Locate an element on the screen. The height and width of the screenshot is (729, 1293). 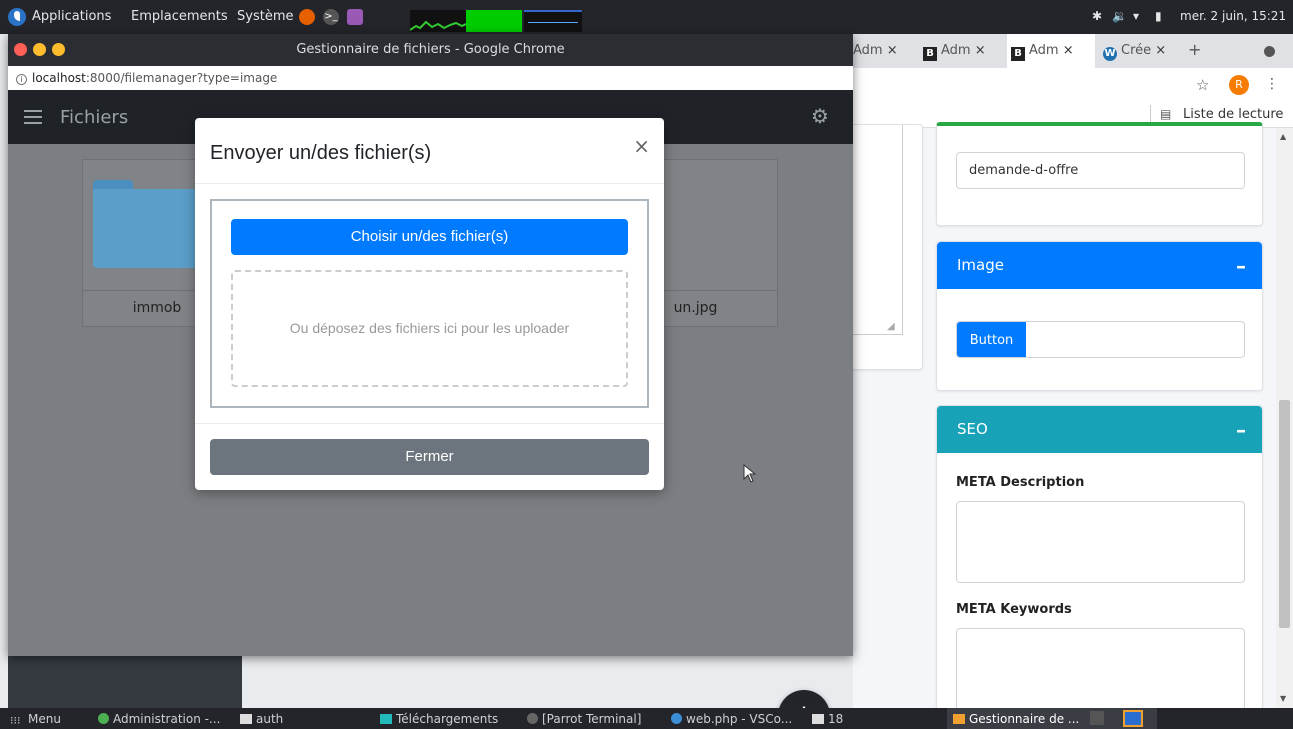
tab-admin-3-active: B Adm × is located at coordinates (1051, 51).